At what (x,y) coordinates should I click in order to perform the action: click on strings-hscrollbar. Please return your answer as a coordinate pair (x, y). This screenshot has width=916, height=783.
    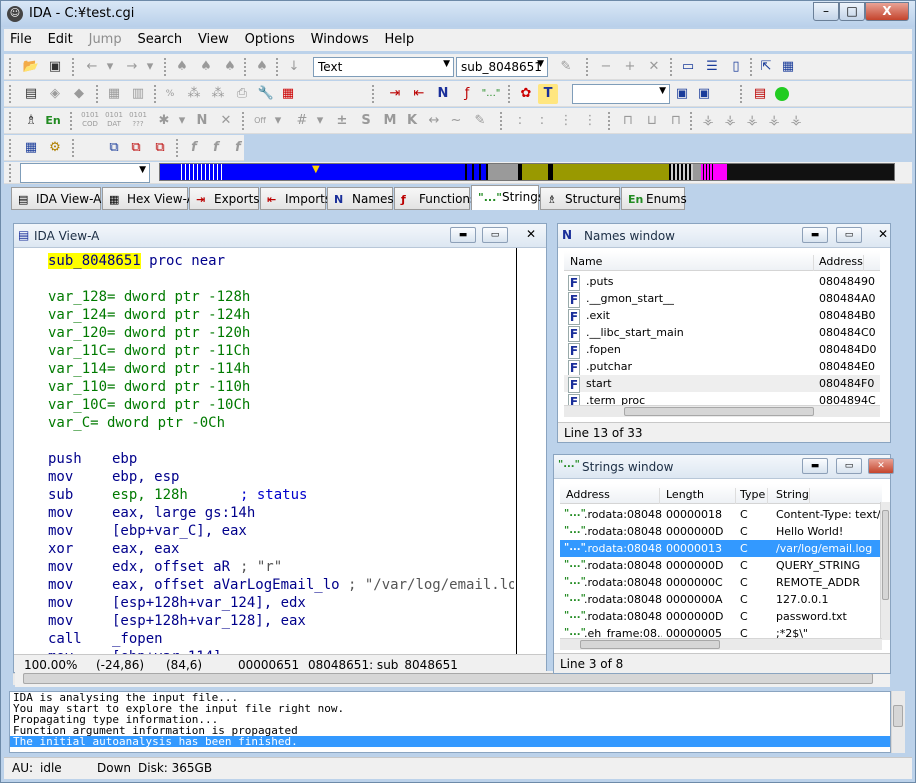
    Looking at the image, I should click on (721, 644).